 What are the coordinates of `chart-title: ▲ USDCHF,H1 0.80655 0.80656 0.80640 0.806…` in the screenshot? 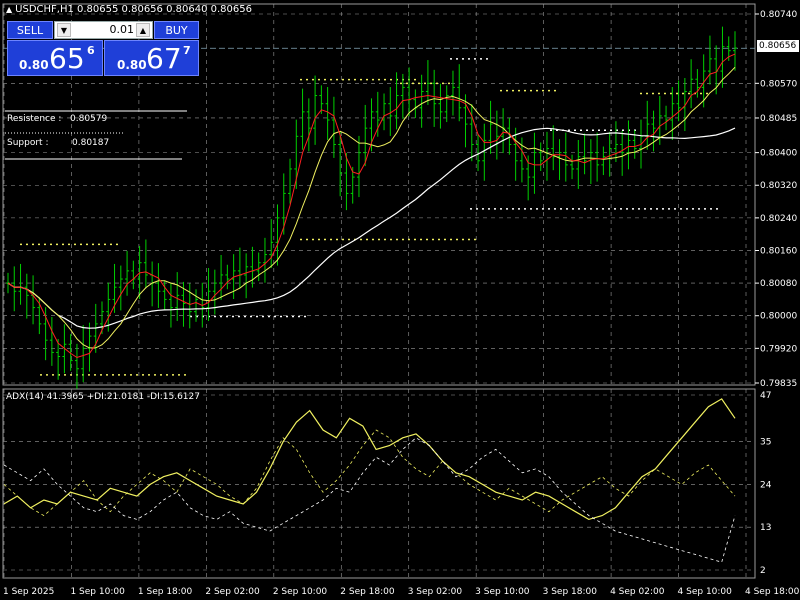 It's located at (129, 9).